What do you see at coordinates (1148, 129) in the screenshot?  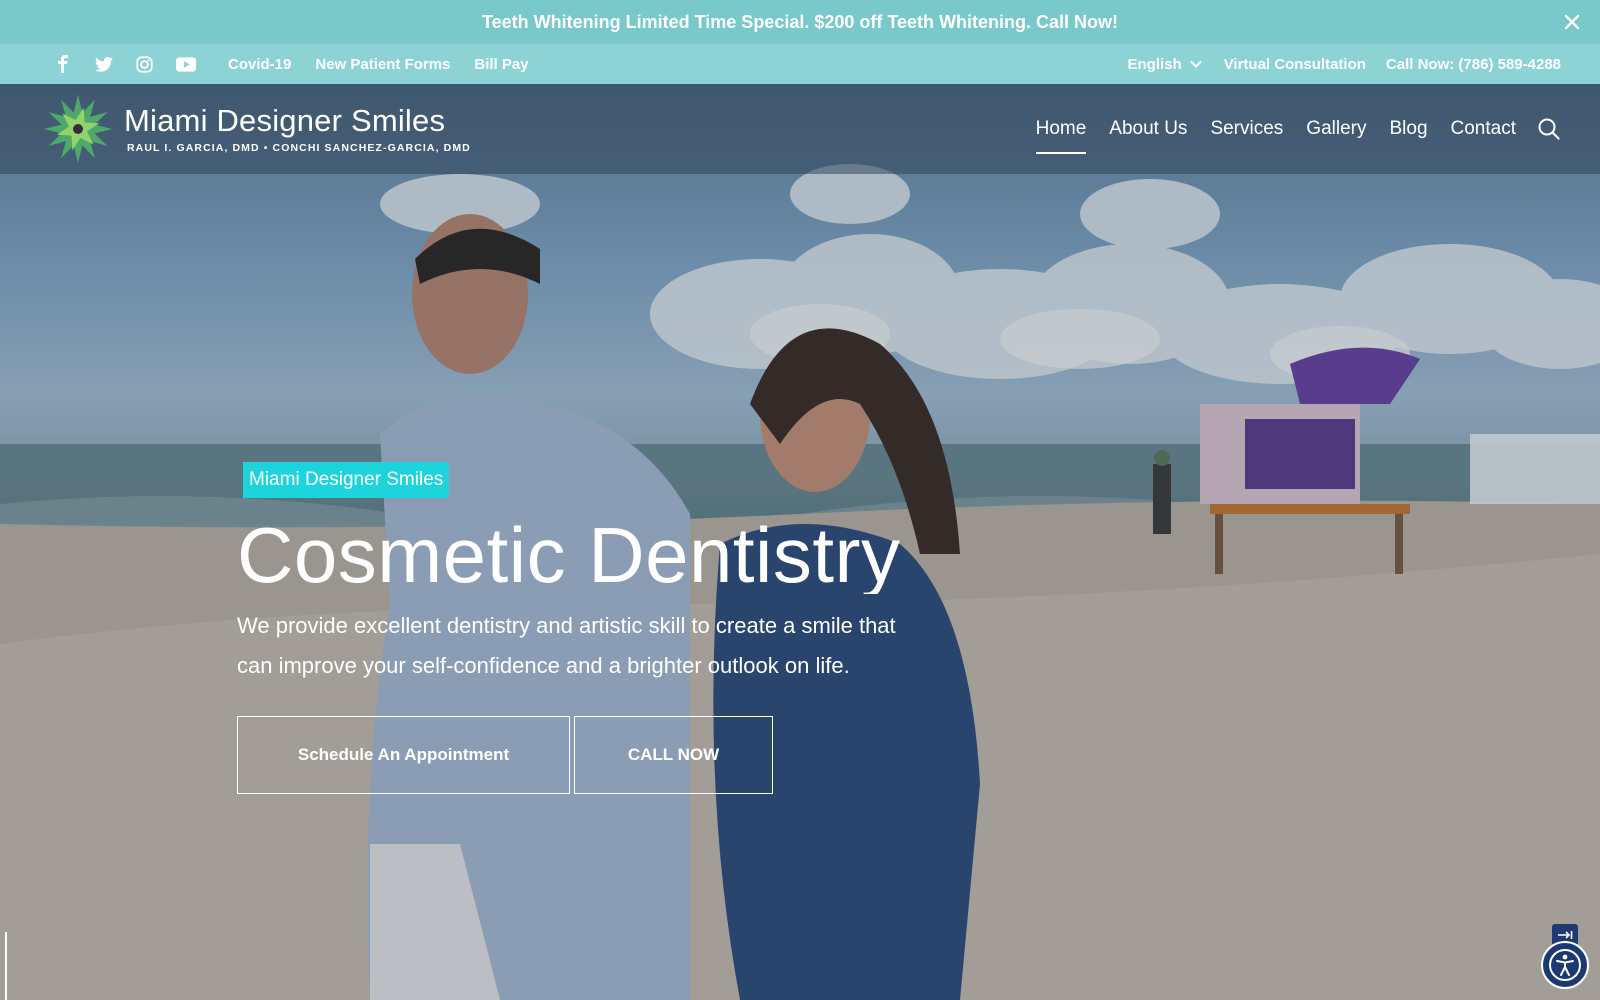 I see `nav-about-us: About Us` at bounding box center [1148, 129].